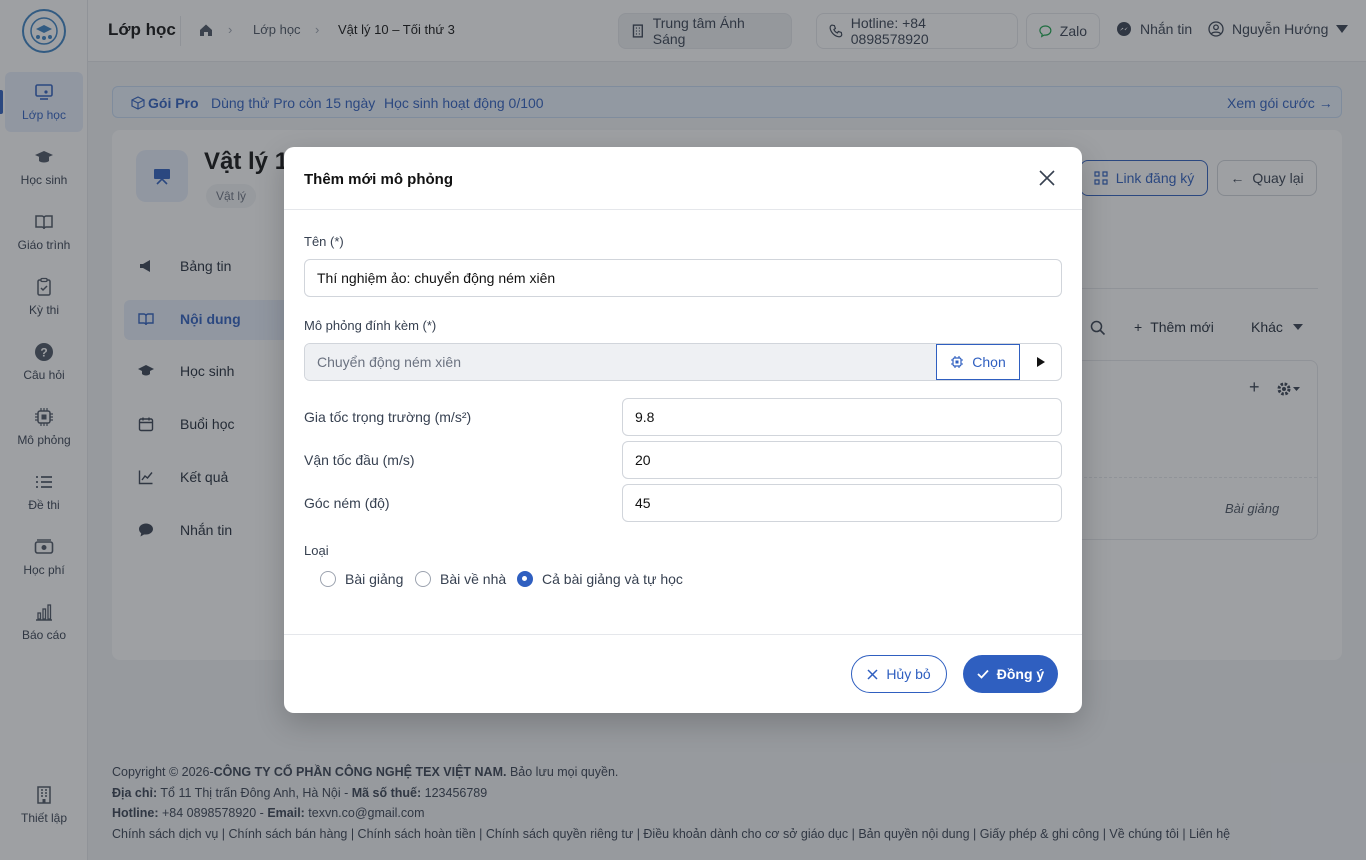 The height and width of the screenshot is (860, 1366). What do you see at coordinates (473, 579) in the screenshot?
I see `radio-label: Bài về nhà` at bounding box center [473, 579].